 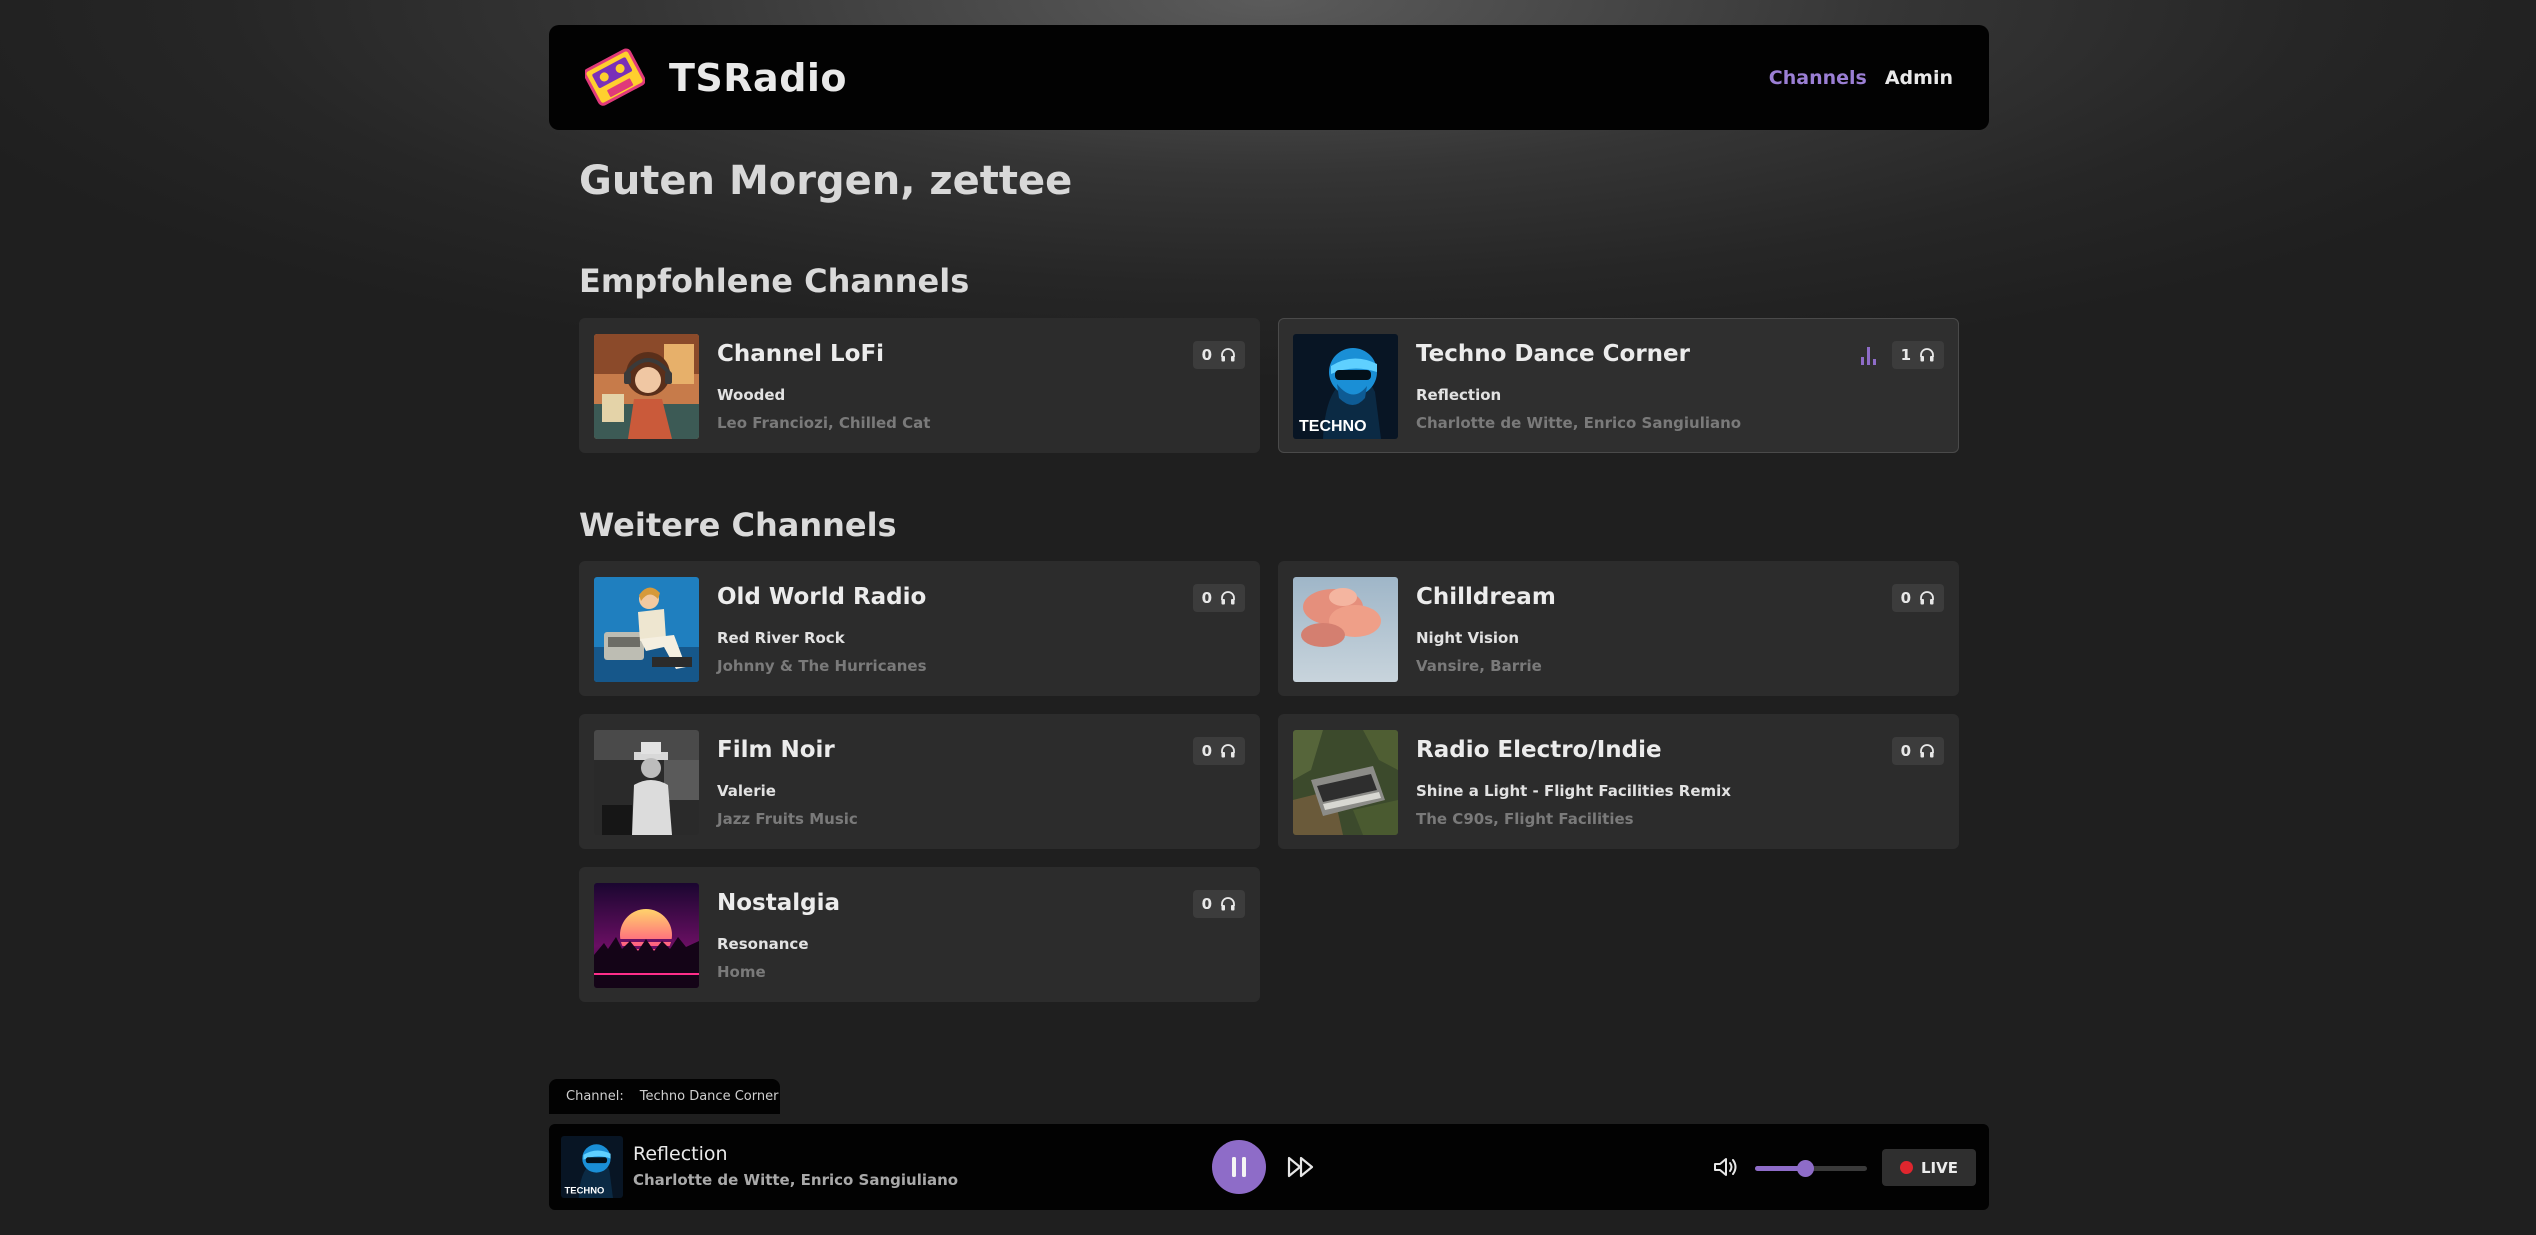 What do you see at coordinates (680, 1154) in the screenshot?
I see `player-track-title: Reflection` at bounding box center [680, 1154].